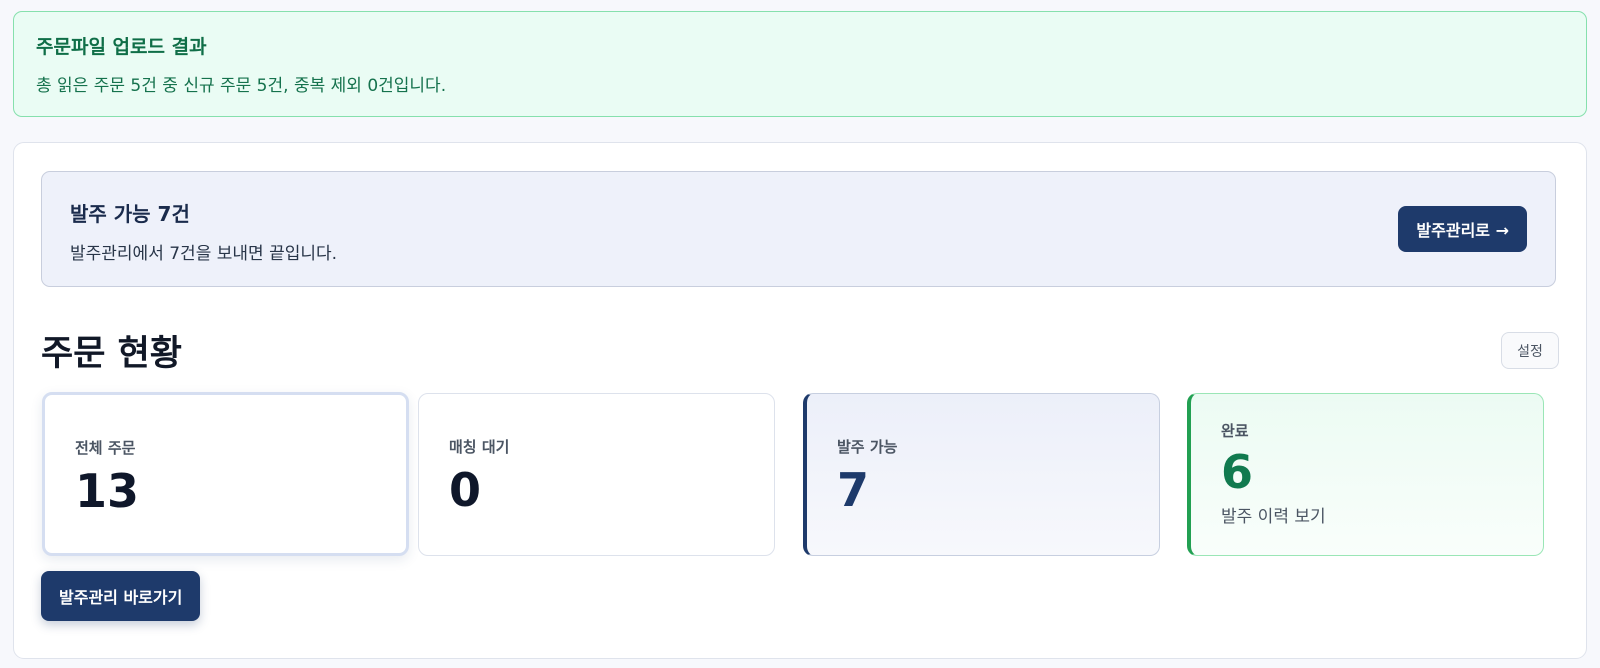 This screenshot has height=668, width=1600. What do you see at coordinates (1367, 514) in the screenshot?
I see `order-history-link: 발주 이력 보기` at bounding box center [1367, 514].